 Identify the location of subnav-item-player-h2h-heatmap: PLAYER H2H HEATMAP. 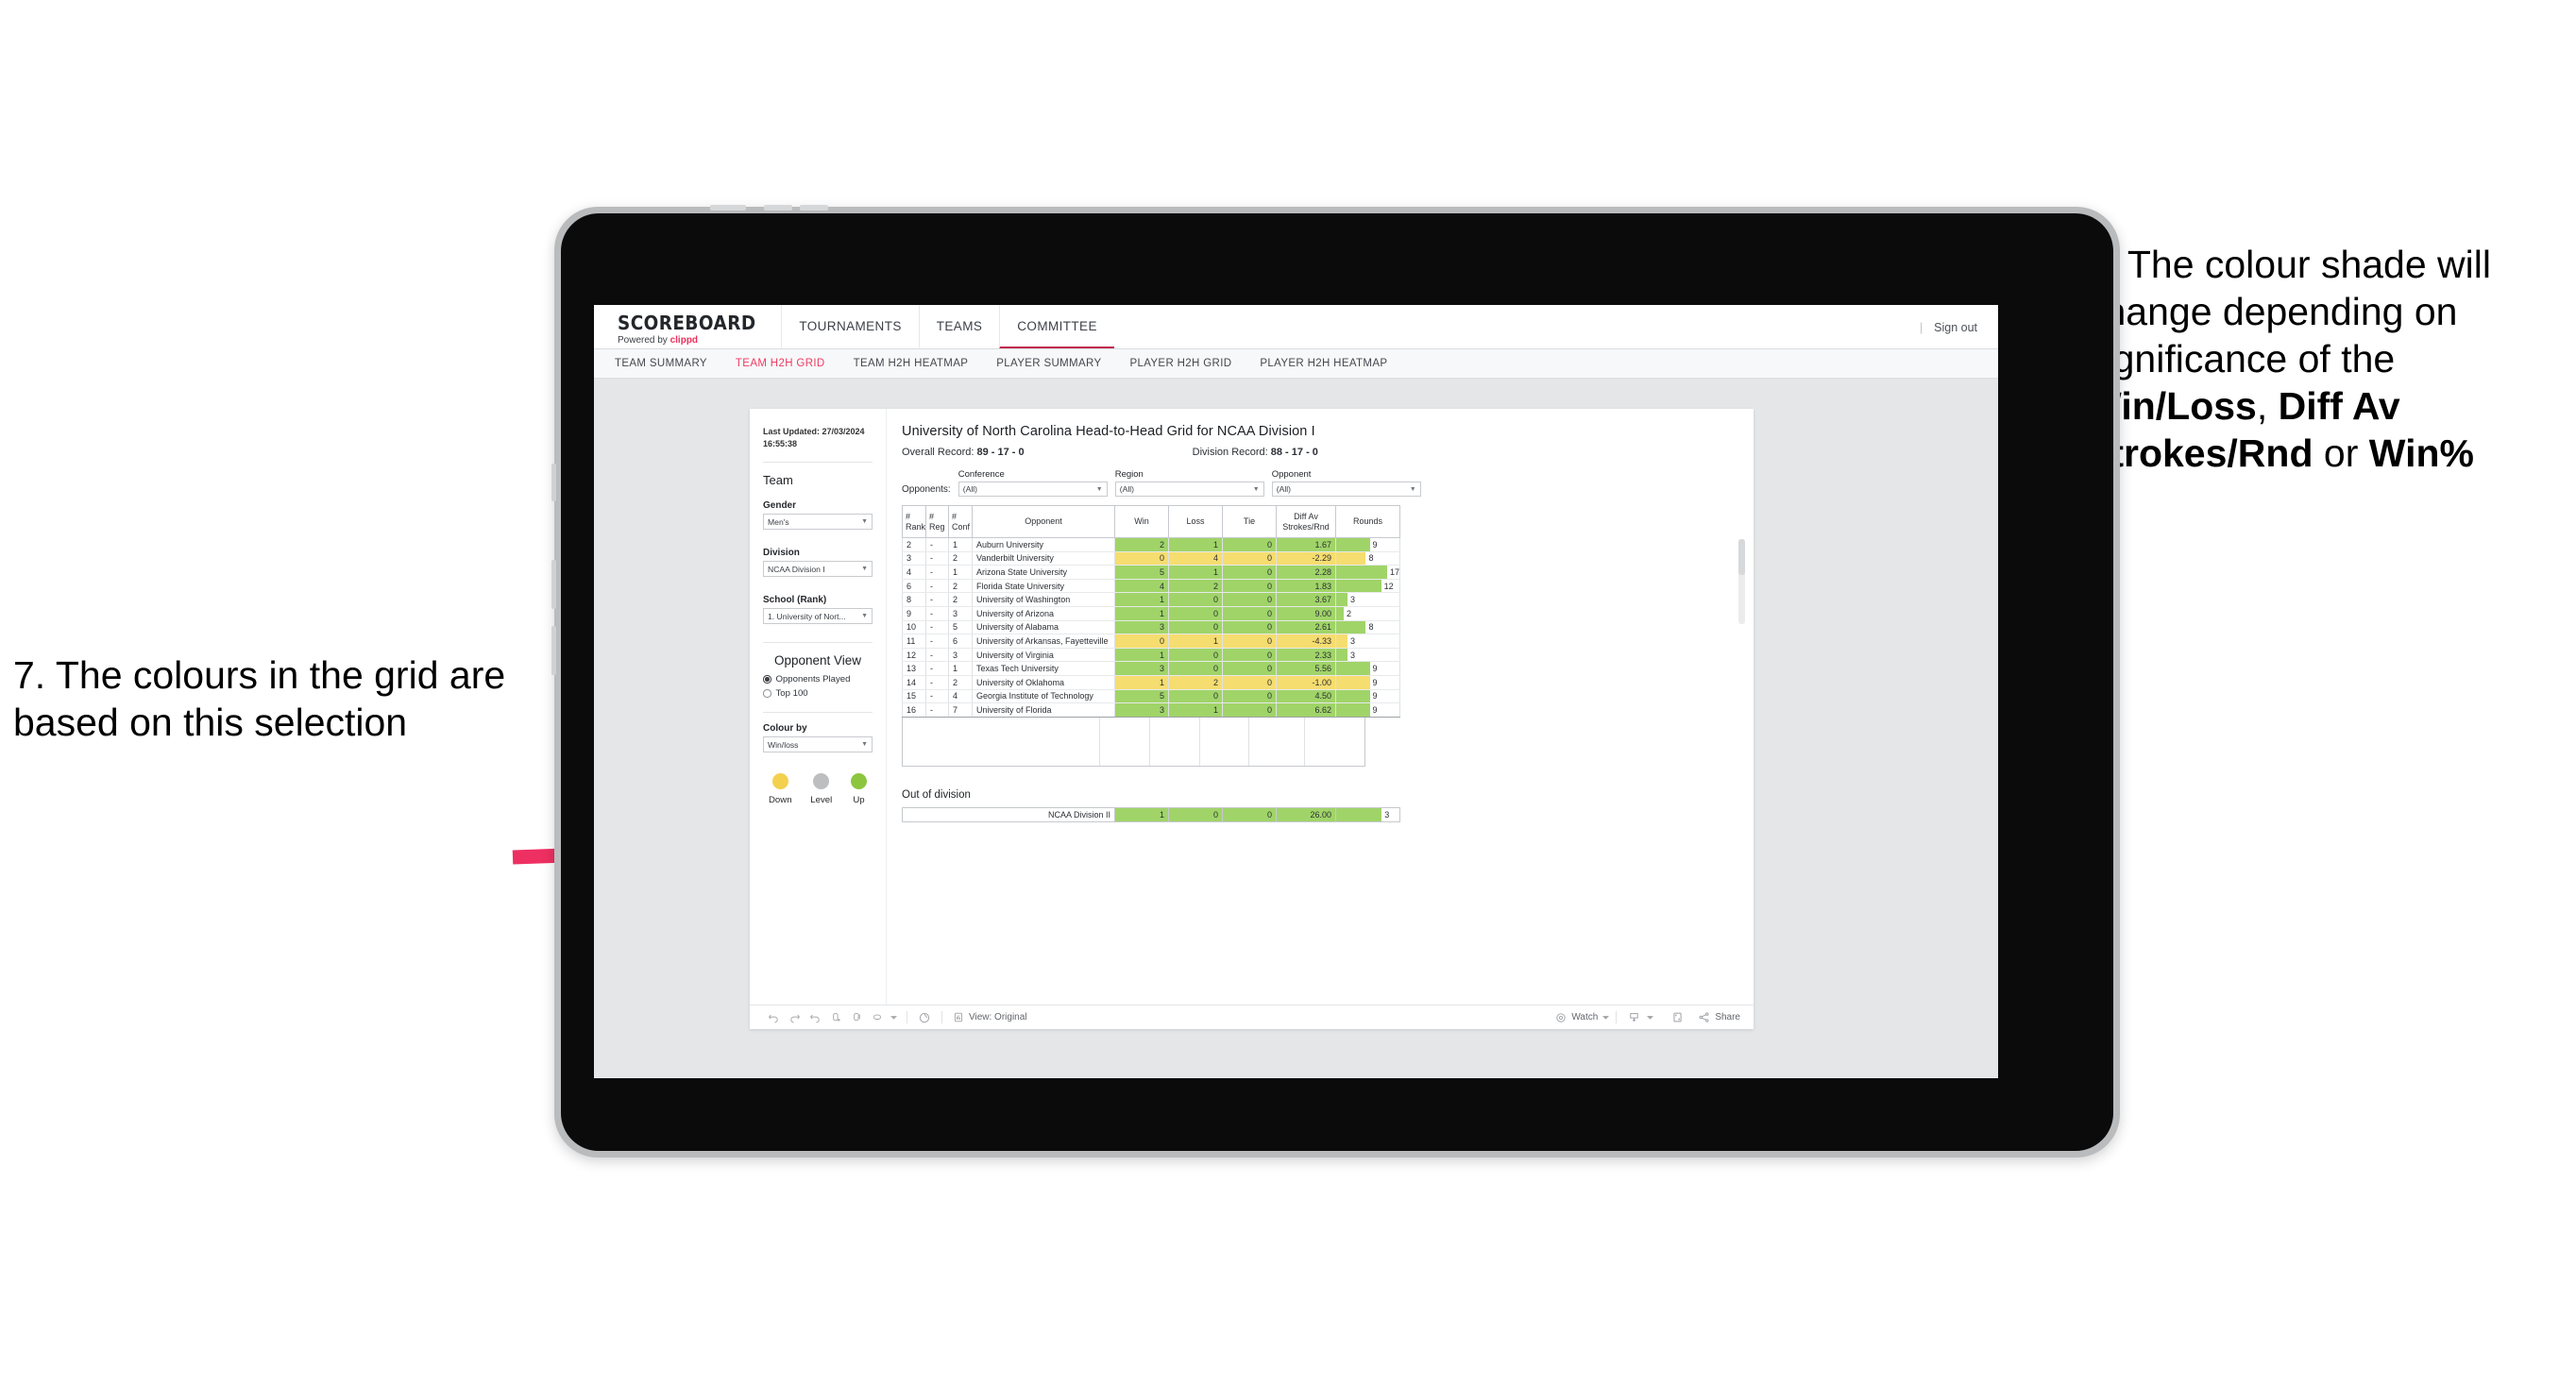
(1323, 363).